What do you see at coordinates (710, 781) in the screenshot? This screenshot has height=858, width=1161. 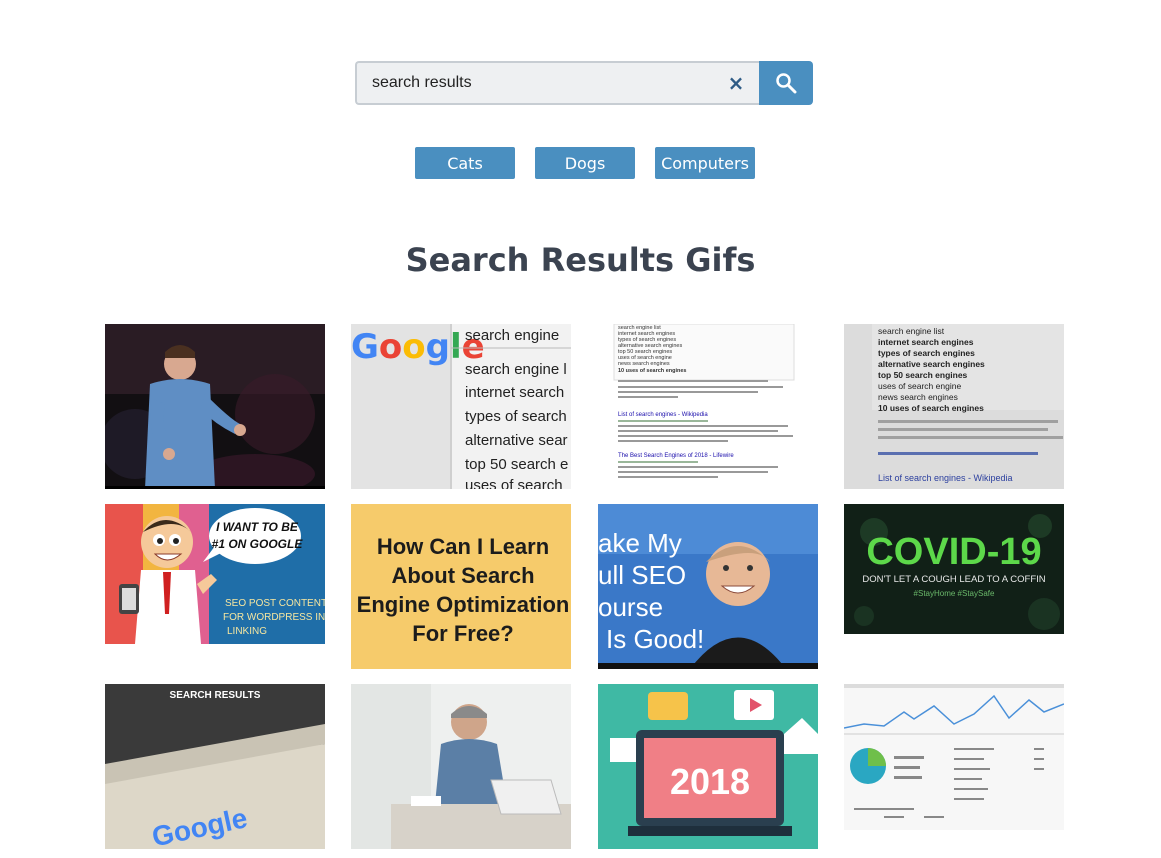 I see `gif-text: 2018` at bounding box center [710, 781].